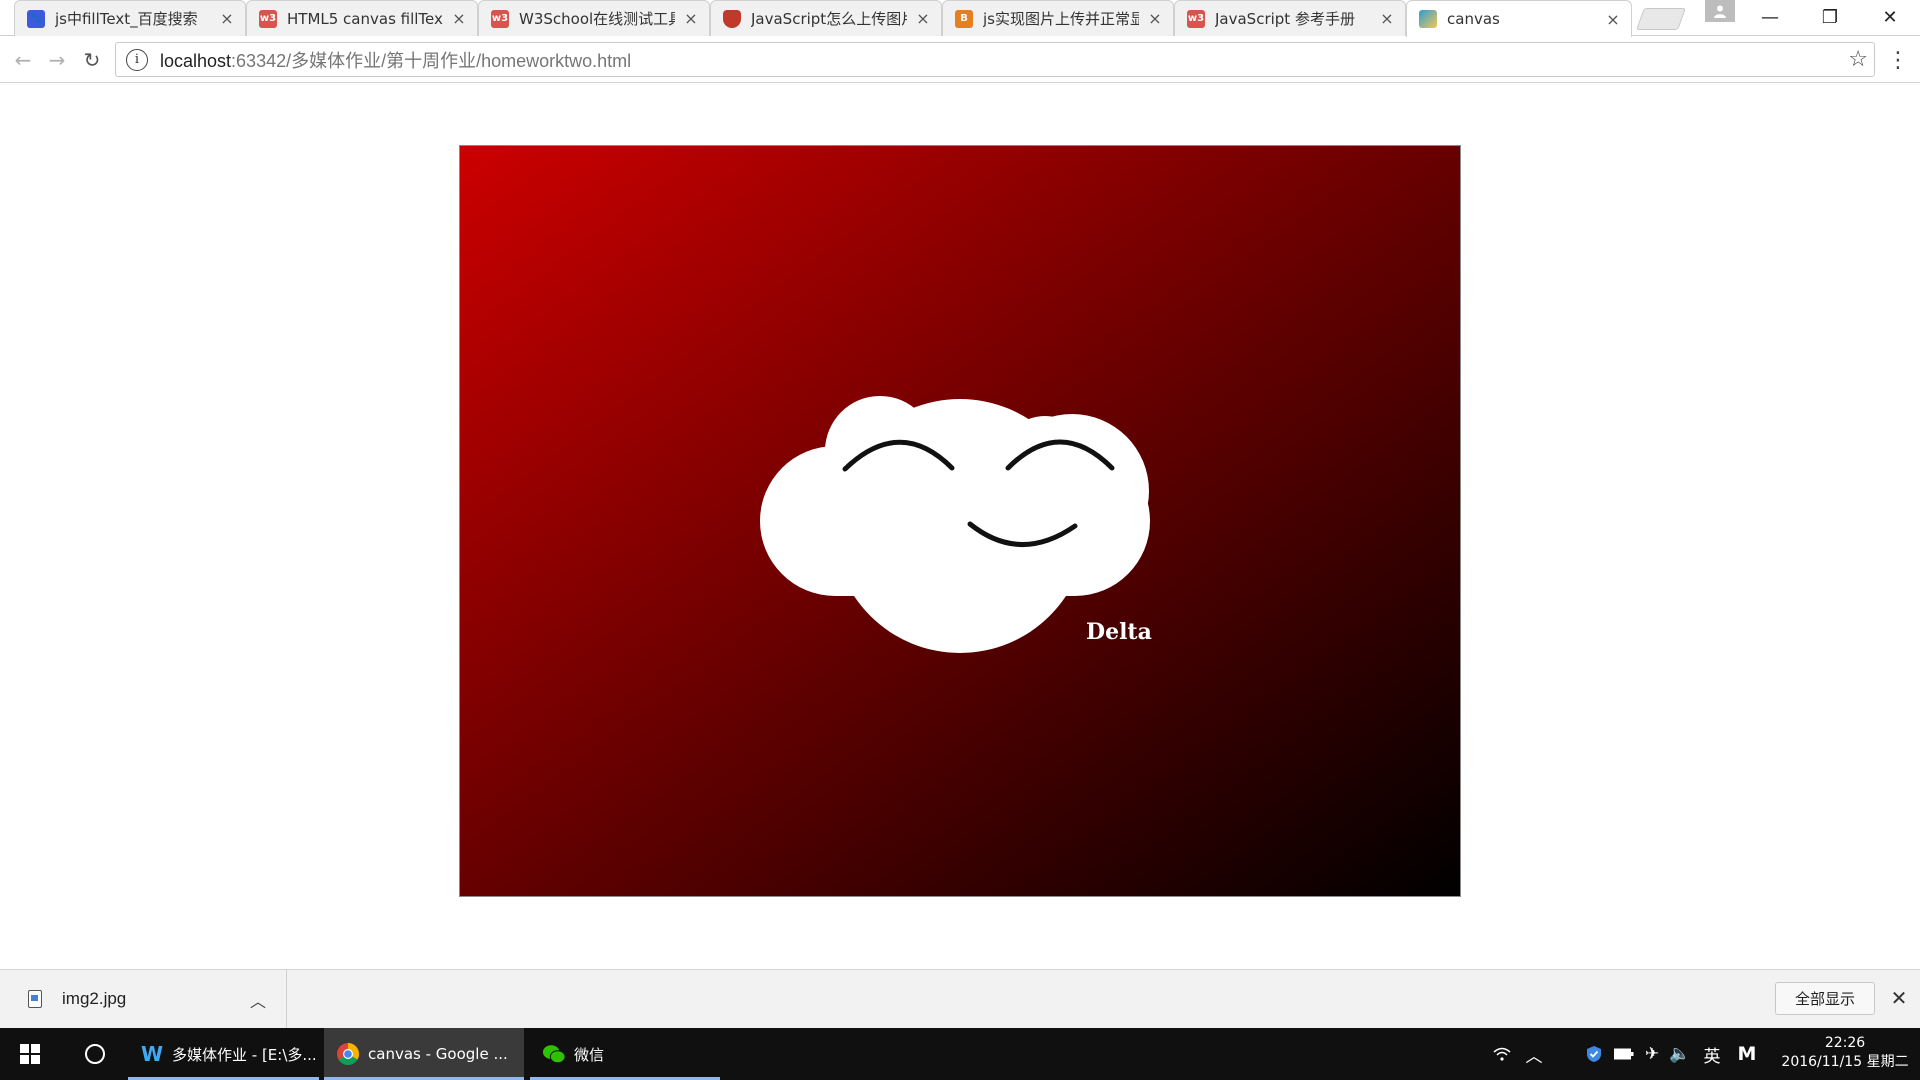  What do you see at coordinates (1825, 998) in the screenshot?
I see `show-all-downloads-button: 全部显示` at bounding box center [1825, 998].